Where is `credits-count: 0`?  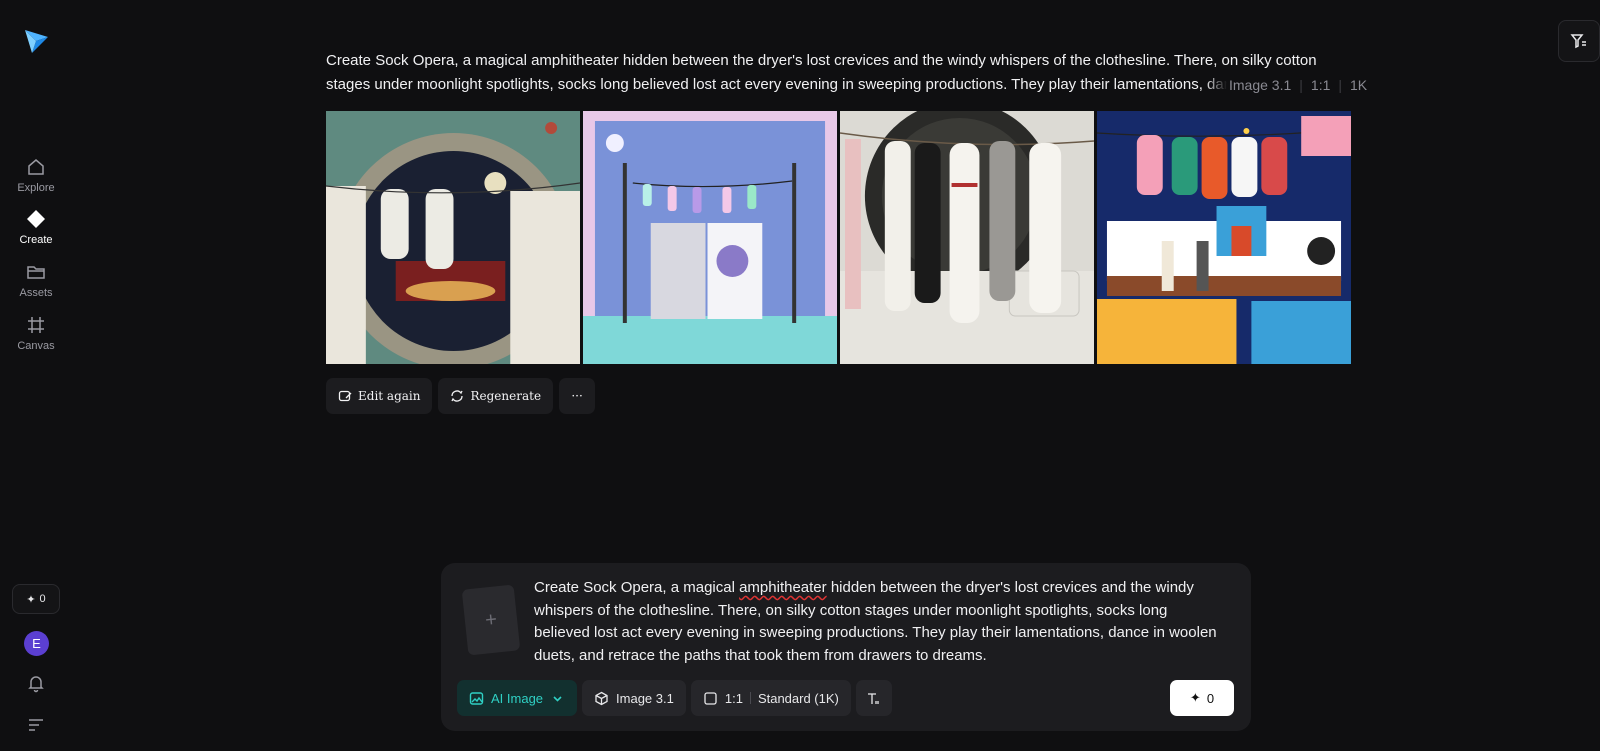
credits-count: 0 is located at coordinates (42, 599).